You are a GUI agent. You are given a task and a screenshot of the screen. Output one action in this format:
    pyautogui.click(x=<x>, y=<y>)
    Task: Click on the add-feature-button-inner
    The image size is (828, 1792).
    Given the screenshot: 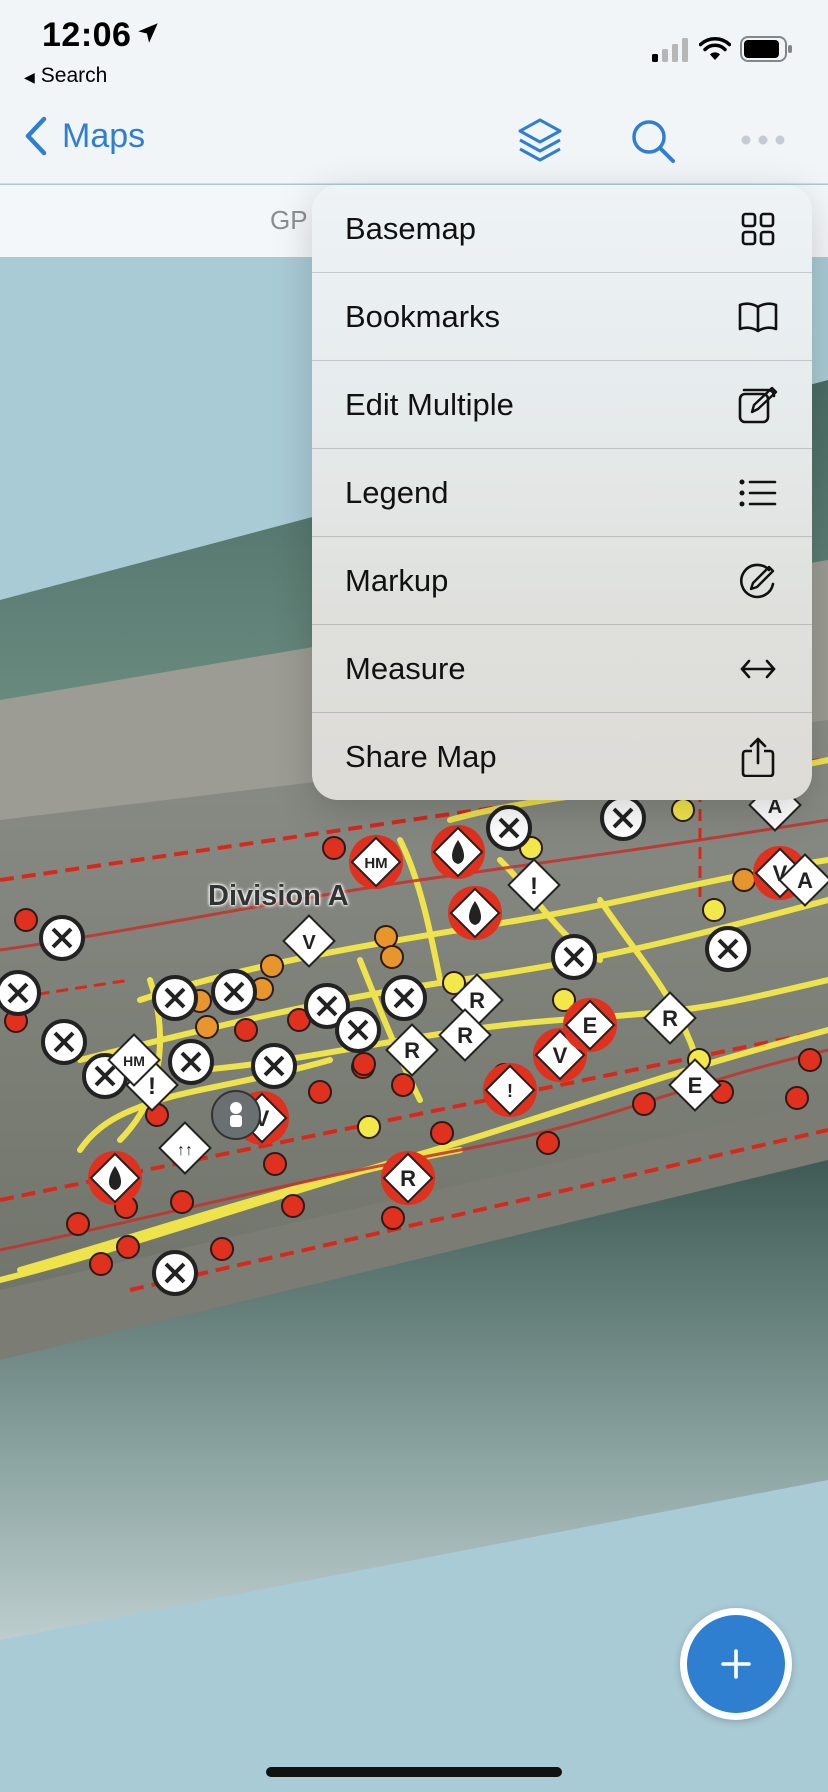 What is the action you would take?
    pyautogui.click(x=736, y=1664)
    